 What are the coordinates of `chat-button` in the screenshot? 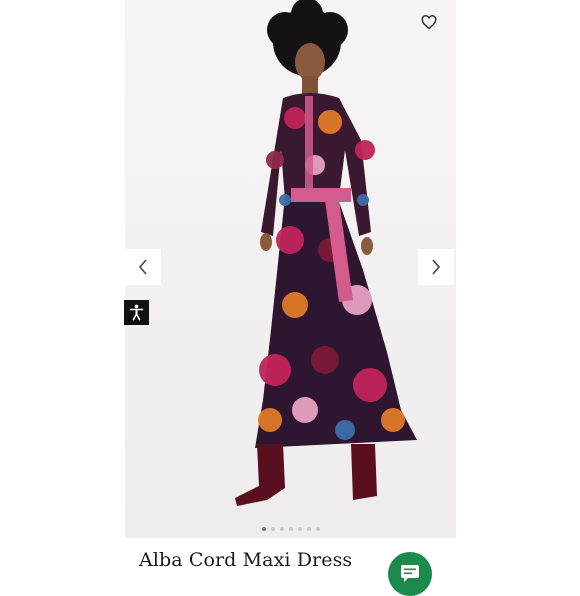 It's located at (410, 574).